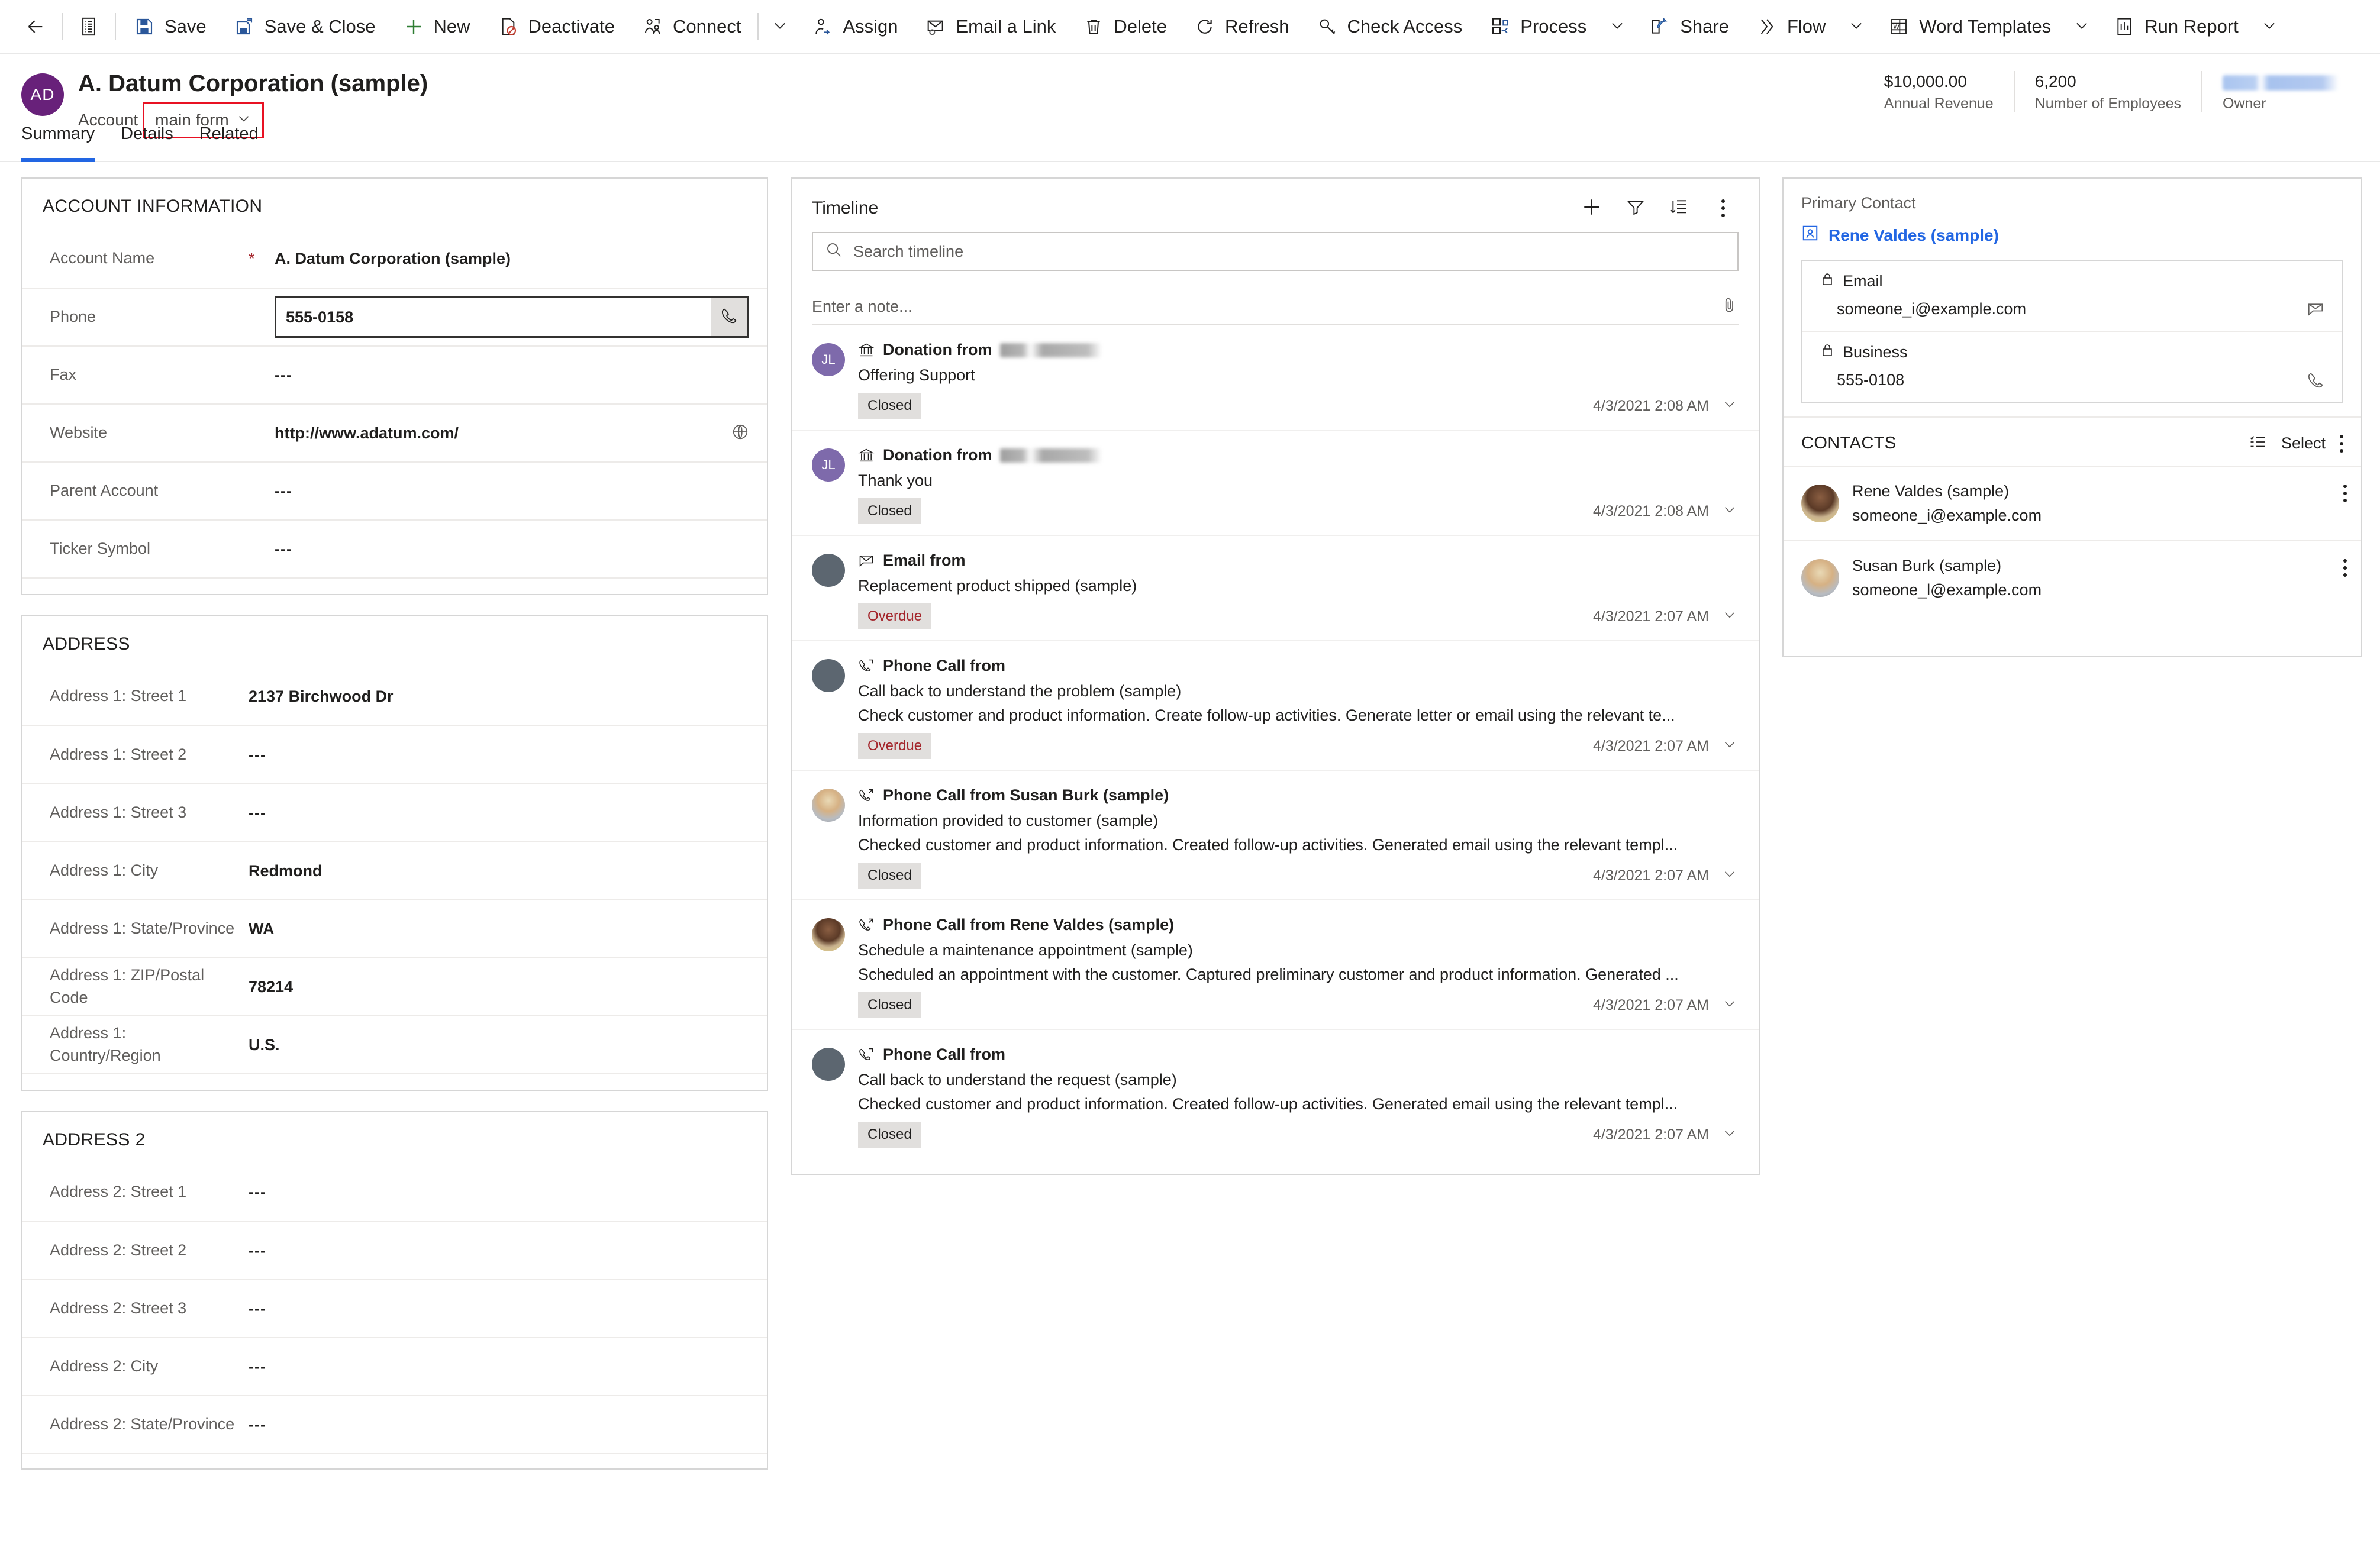  I want to click on timeline-more-commands-button, so click(1723, 208).